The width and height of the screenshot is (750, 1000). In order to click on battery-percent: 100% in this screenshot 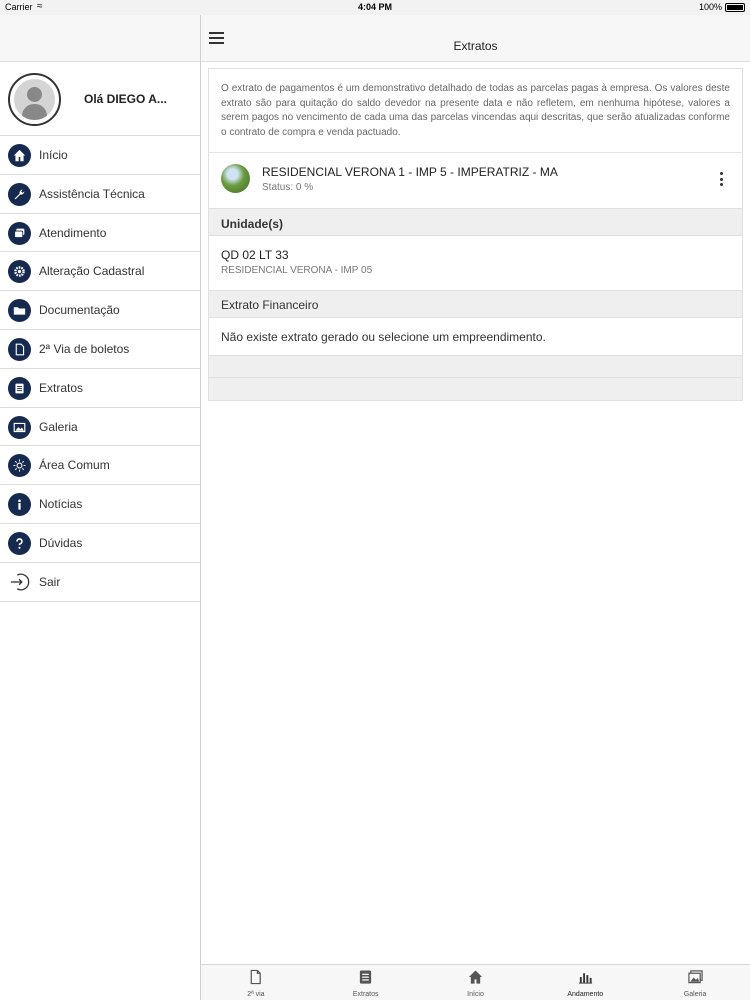, I will do `click(710, 7)`.